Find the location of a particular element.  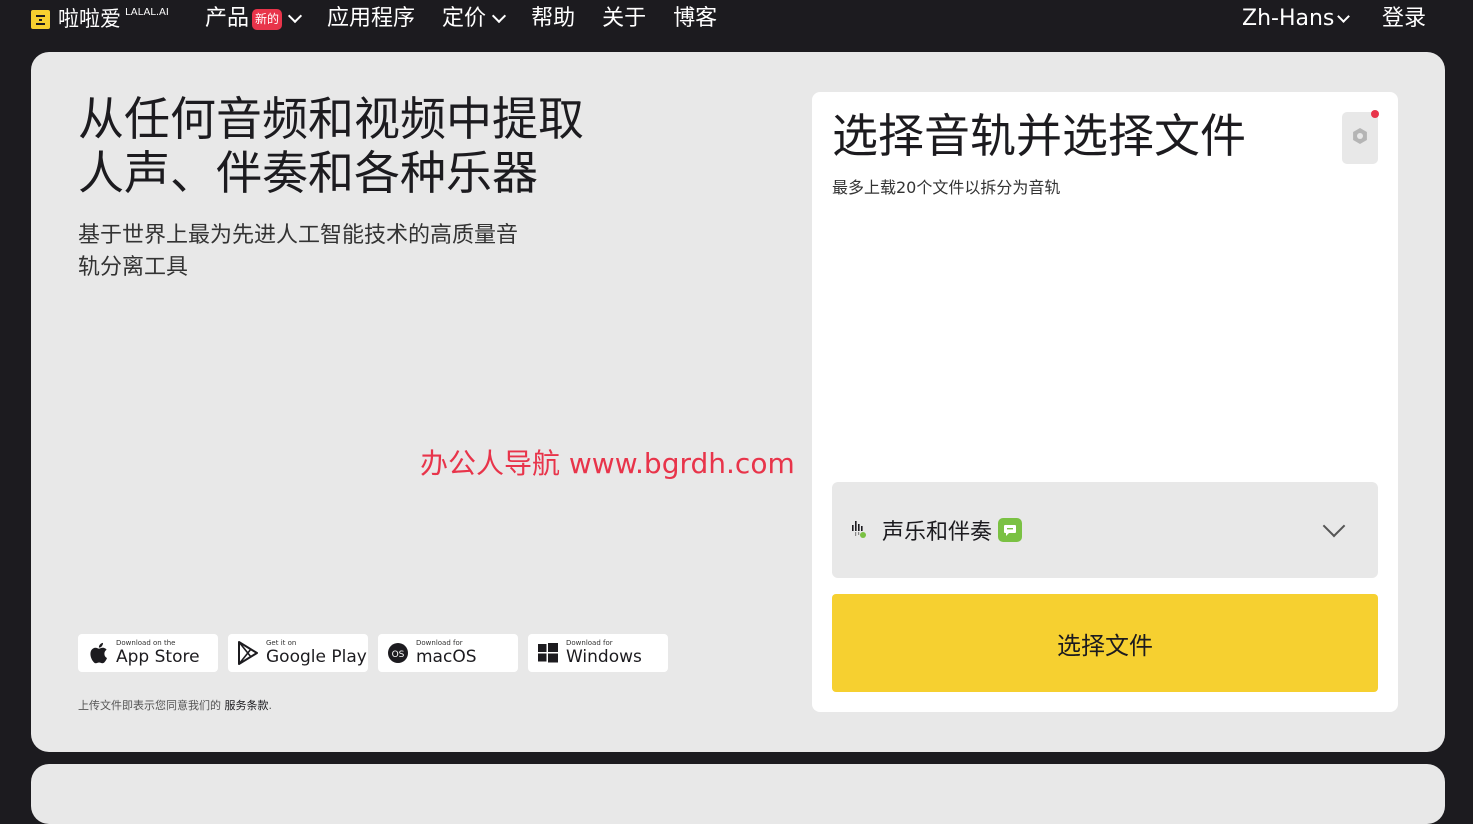

hero-subtitle-line1: 基于世界上最为先进人工智能技术的高质量音 is located at coordinates (298, 235).